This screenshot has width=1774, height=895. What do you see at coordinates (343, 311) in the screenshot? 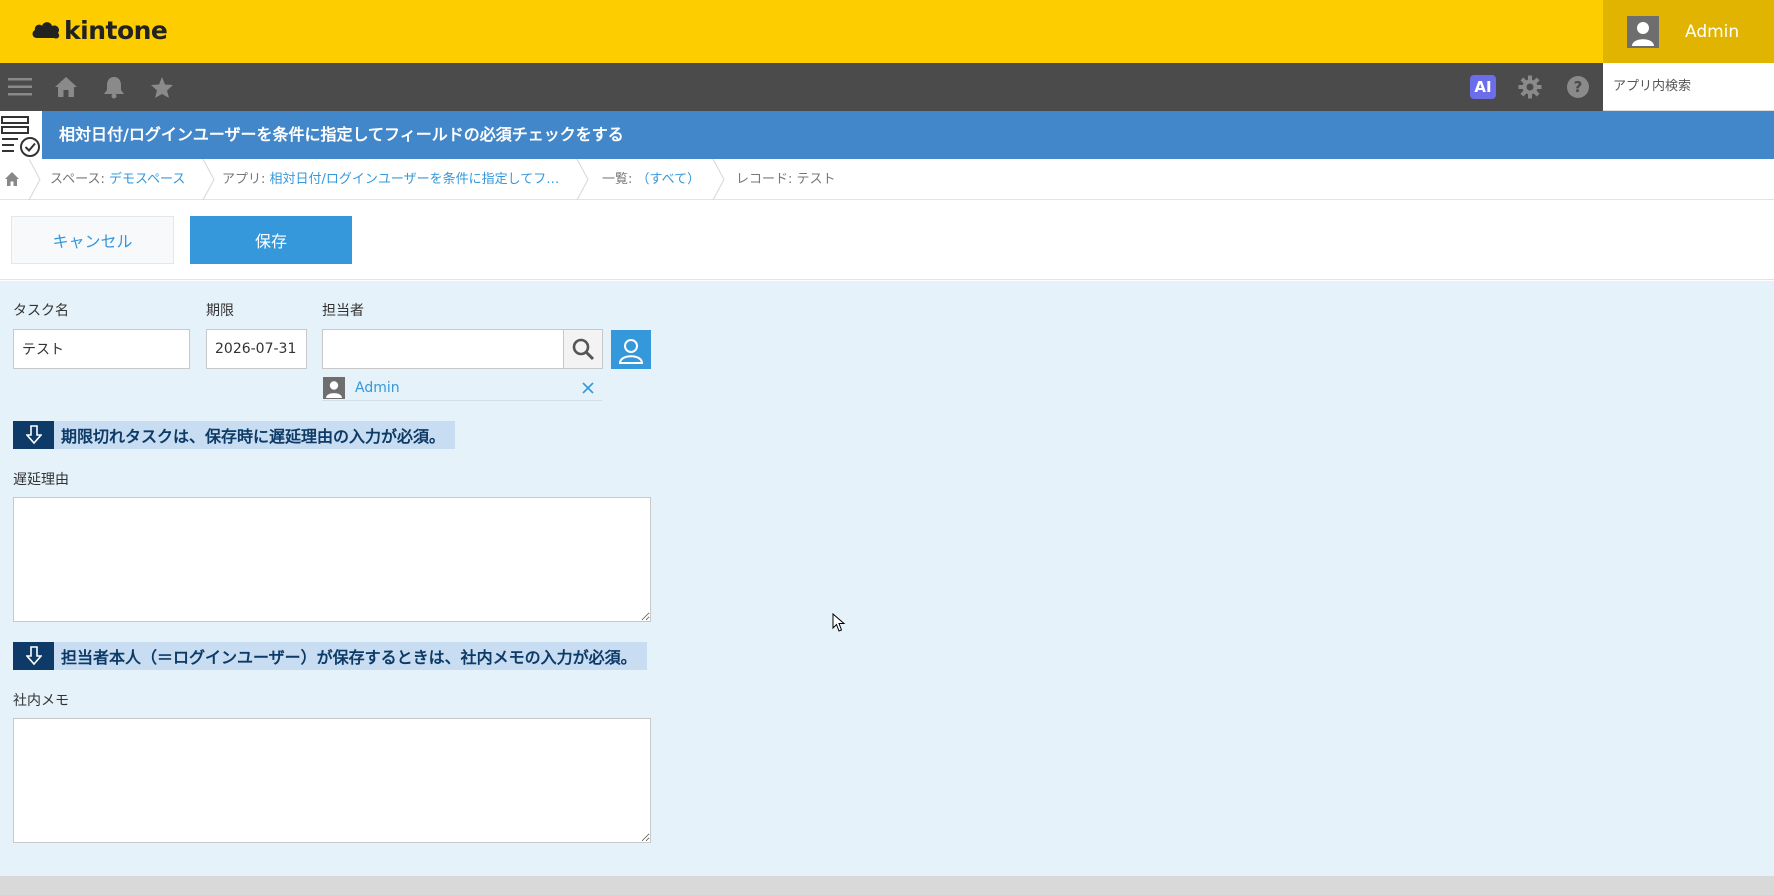
I see `assignee-label: 担当者` at bounding box center [343, 311].